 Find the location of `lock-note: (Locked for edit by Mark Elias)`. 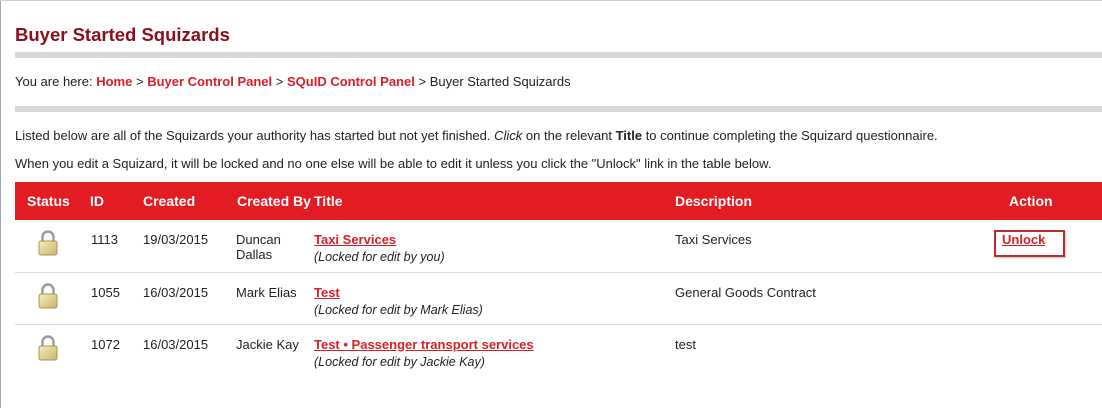

lock-note: (Locked for edit by Mark Elias) is located at coordinates (398, 309).